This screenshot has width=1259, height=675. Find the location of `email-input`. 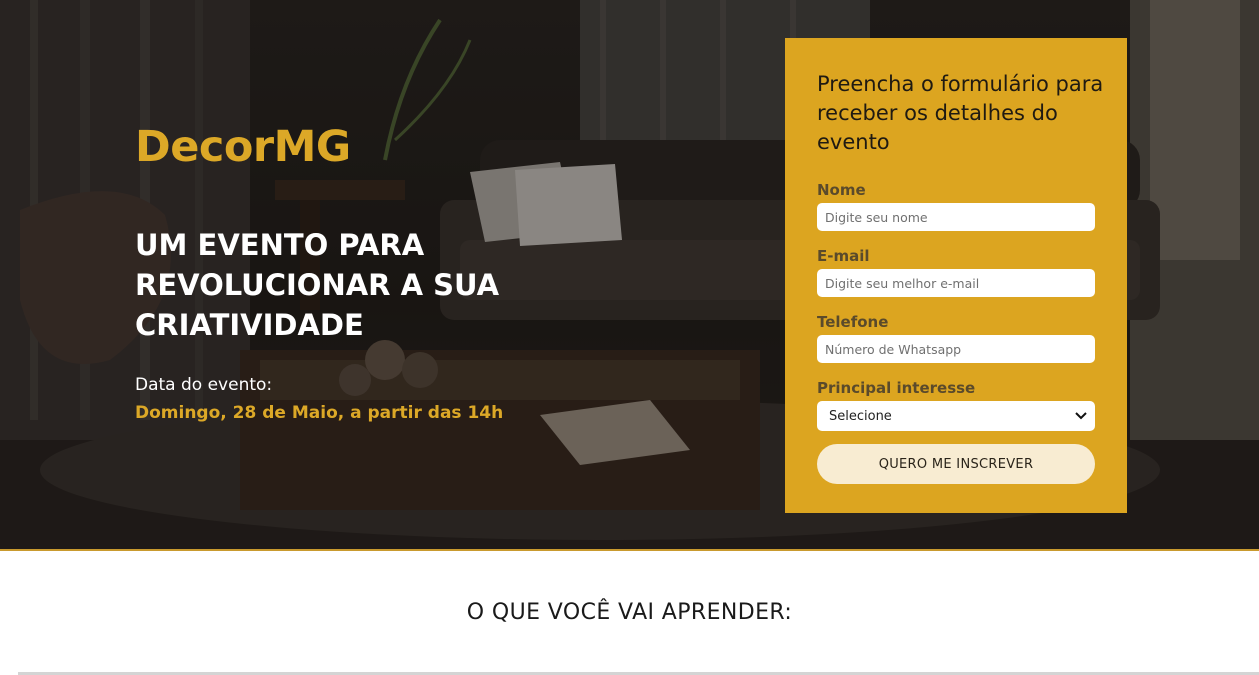

email-input is located at coordinates (956, 283).